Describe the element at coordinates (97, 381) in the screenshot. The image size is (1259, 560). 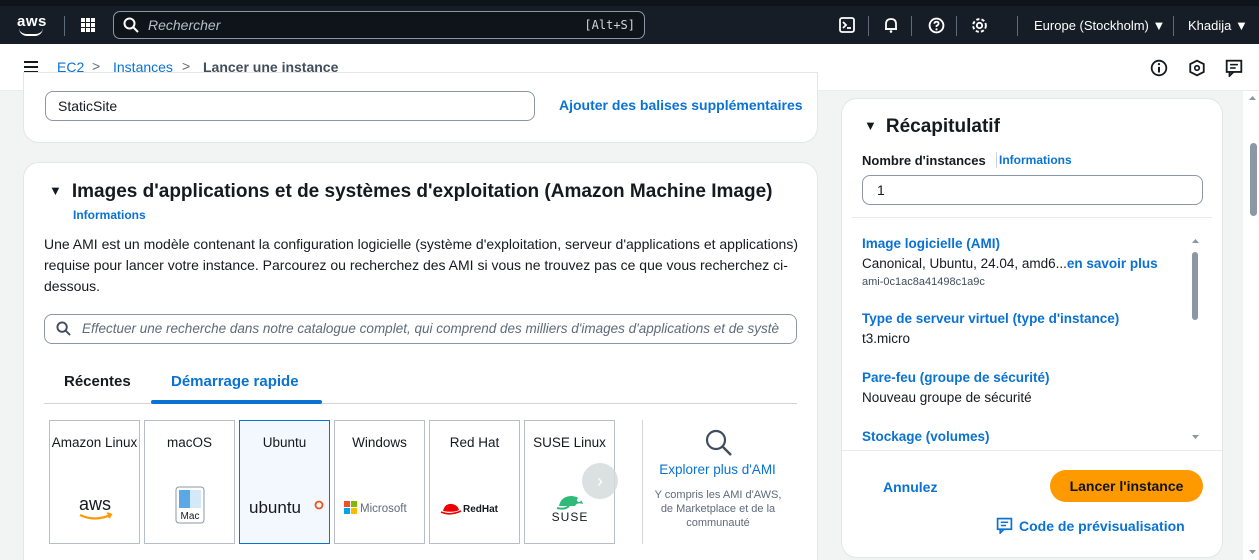
I see `tab-recent: Récentes` at that location.